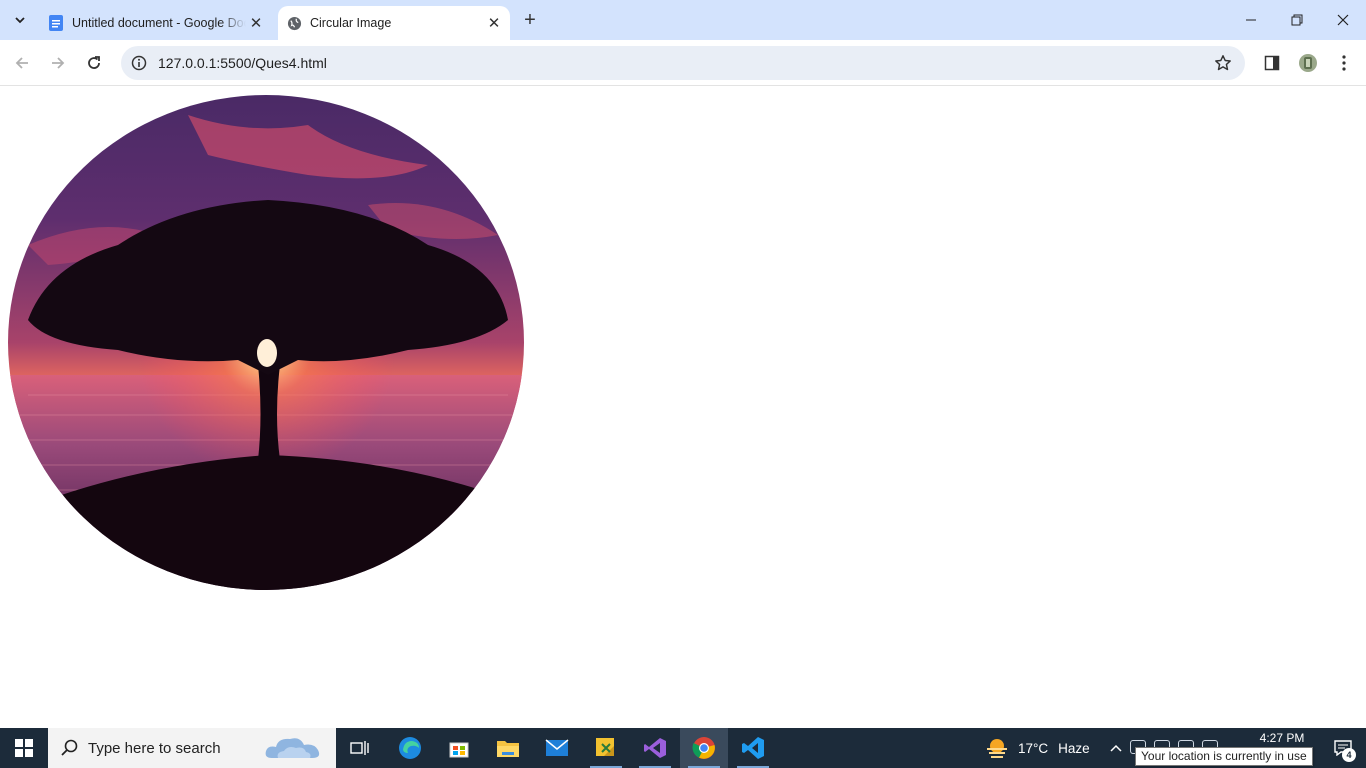 Image resolution: width=1366 pixels, height=768 pixels. I want to click on tab-google-docs: Untitled document - Google Docs ✕, so click(156, 23).